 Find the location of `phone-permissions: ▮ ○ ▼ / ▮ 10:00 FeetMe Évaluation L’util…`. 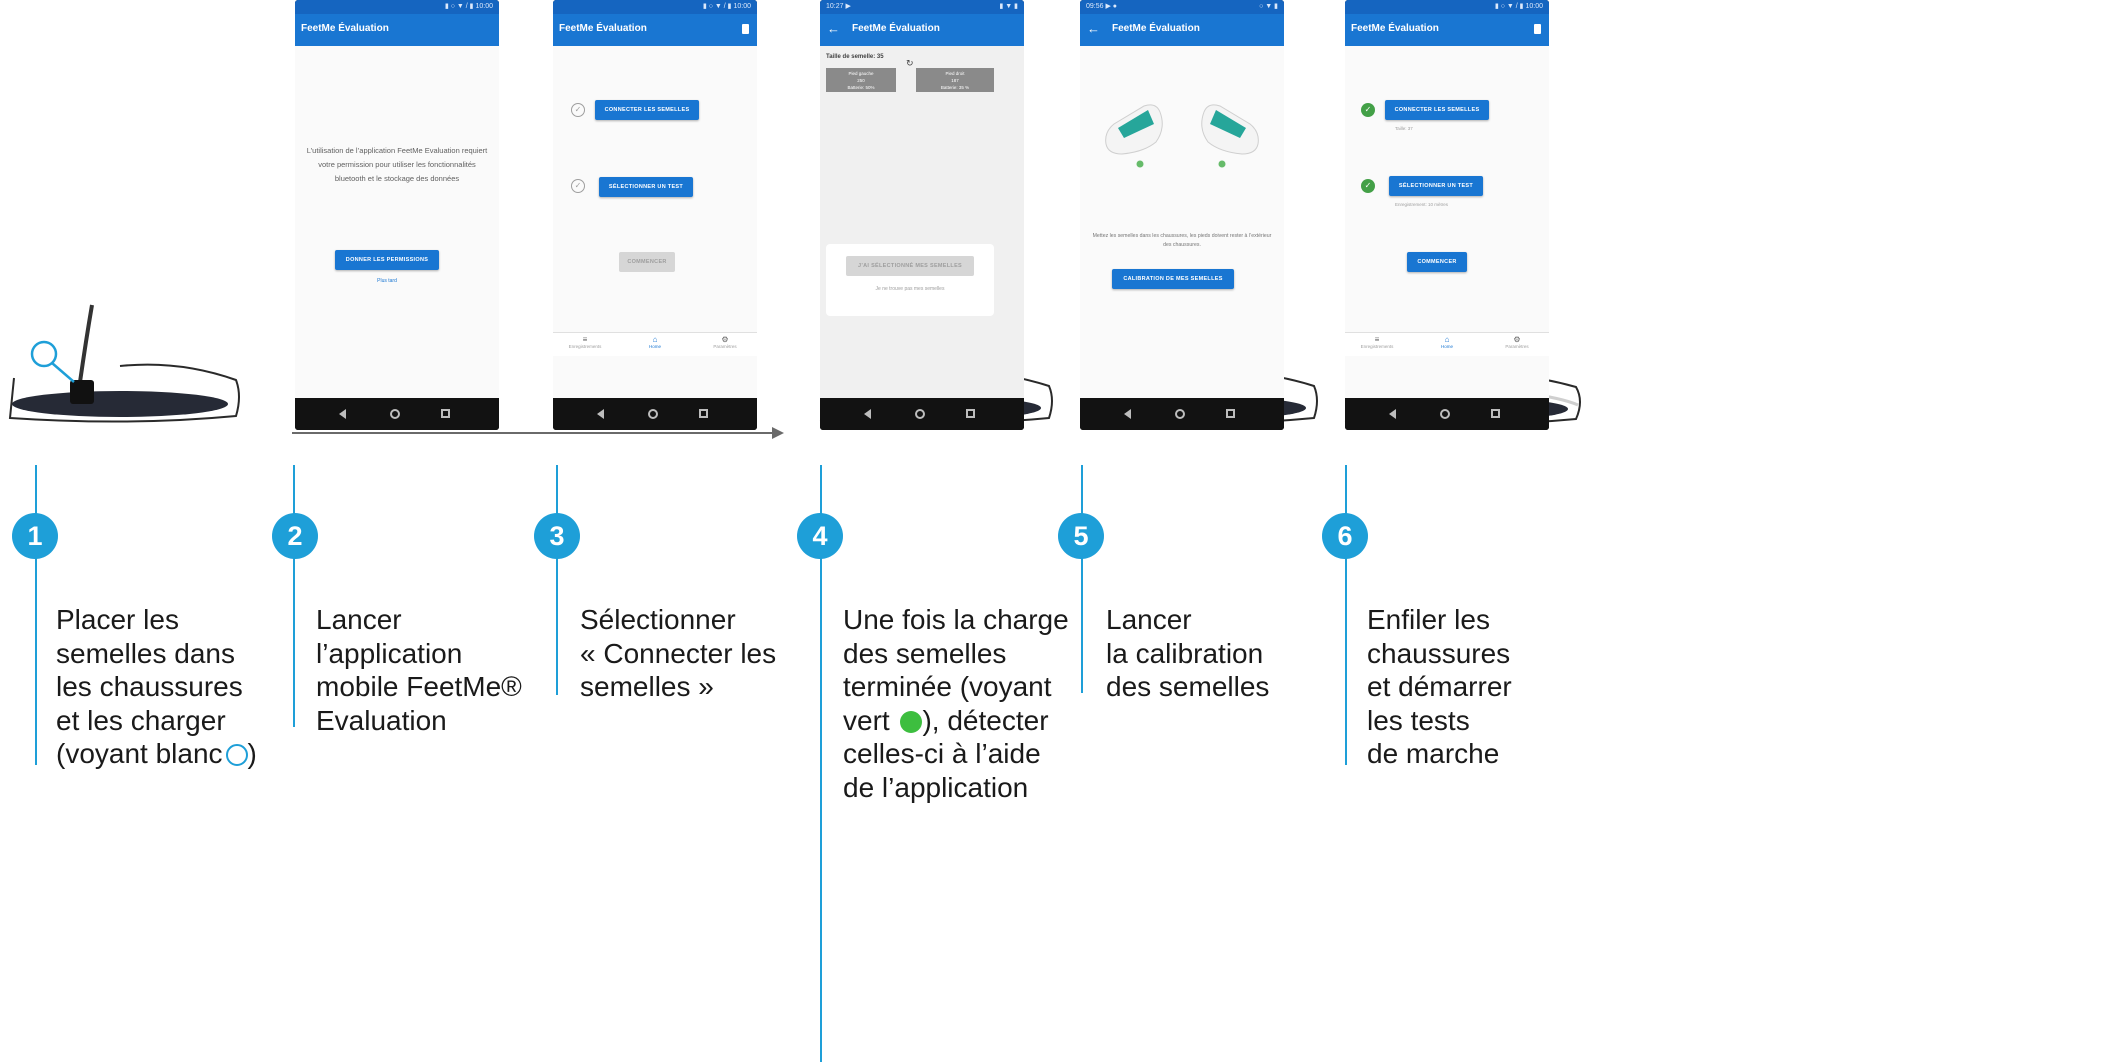

phone-permissions: ▮ ○ ▼ / ▮ 10:00 FeetMe Évaluation L’util… is located at coordinates (397, 215).